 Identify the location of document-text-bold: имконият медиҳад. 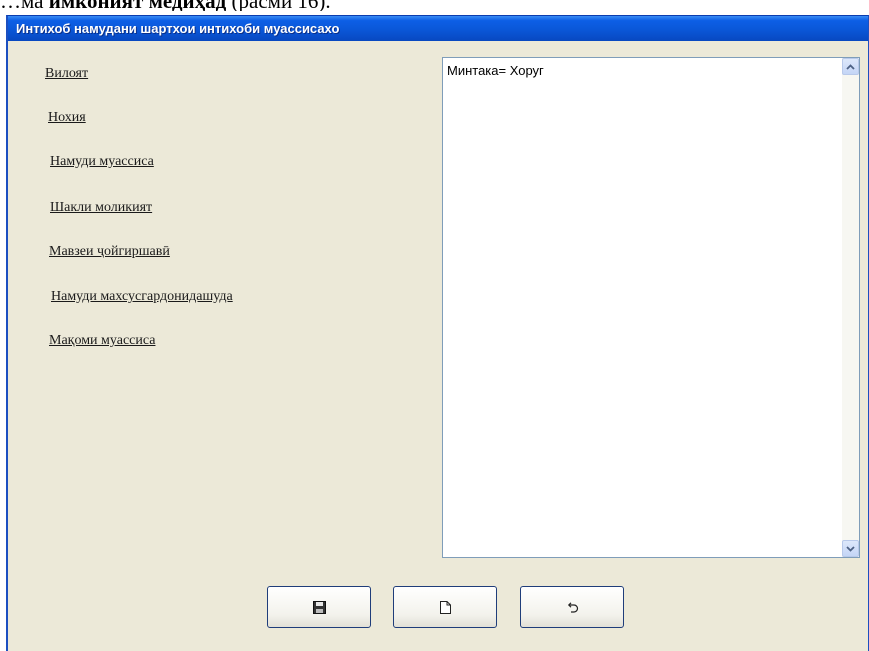
(138, 5).